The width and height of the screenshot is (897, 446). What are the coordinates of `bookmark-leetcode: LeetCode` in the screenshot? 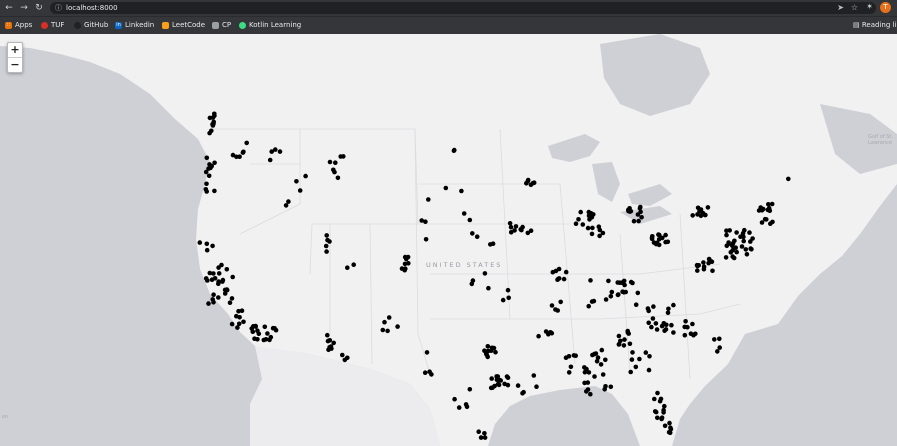 It's located at (183, 25).